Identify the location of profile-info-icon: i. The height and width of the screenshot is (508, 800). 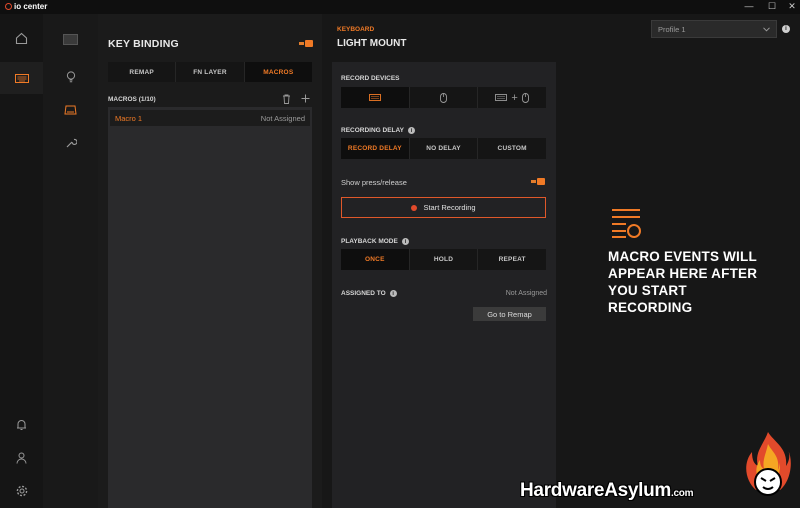
(786, 29).